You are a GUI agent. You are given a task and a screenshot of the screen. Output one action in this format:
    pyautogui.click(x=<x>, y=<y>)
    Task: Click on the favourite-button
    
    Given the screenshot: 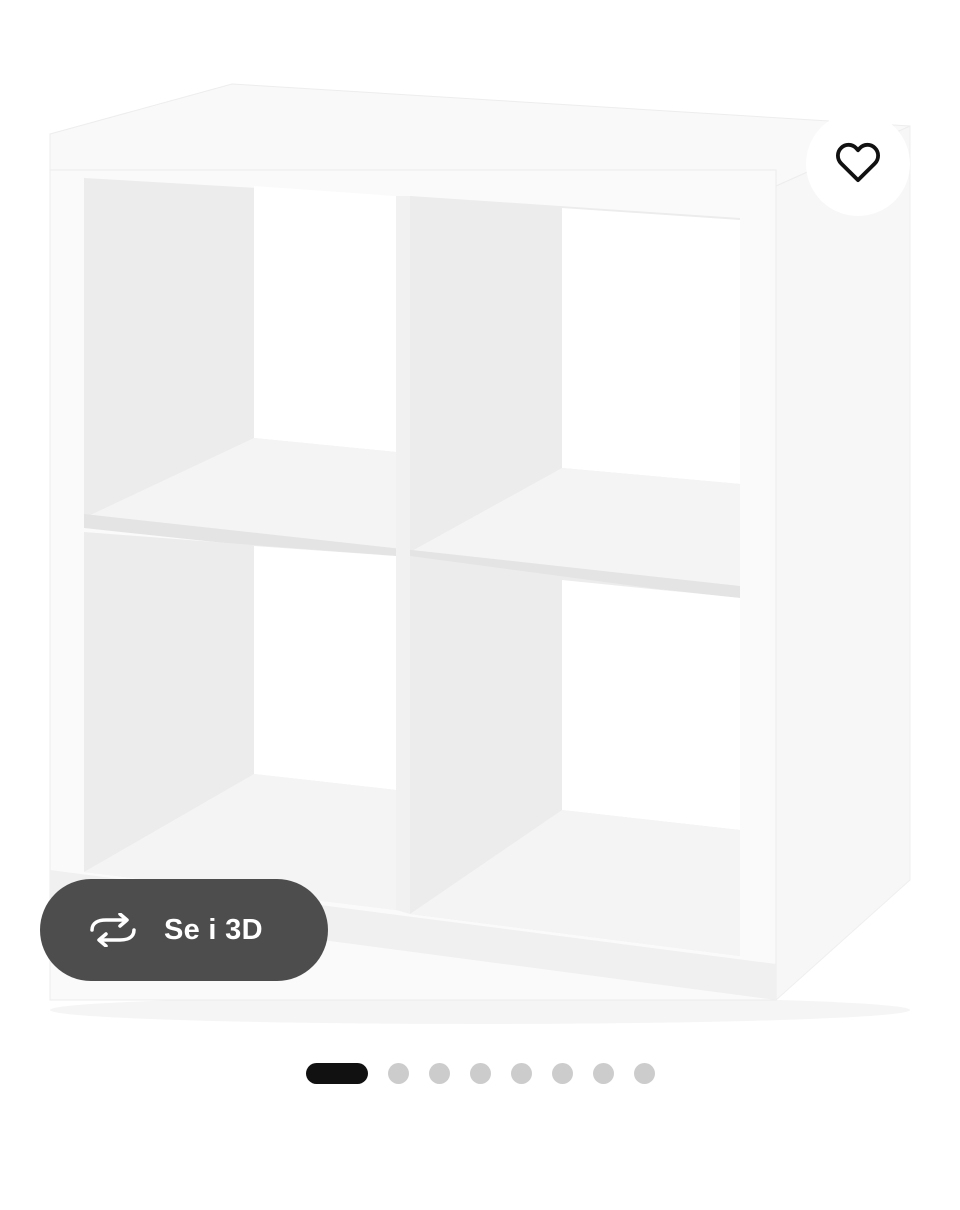 What is the action you would take?
    pyautogui.click(x=858, y=164)
    